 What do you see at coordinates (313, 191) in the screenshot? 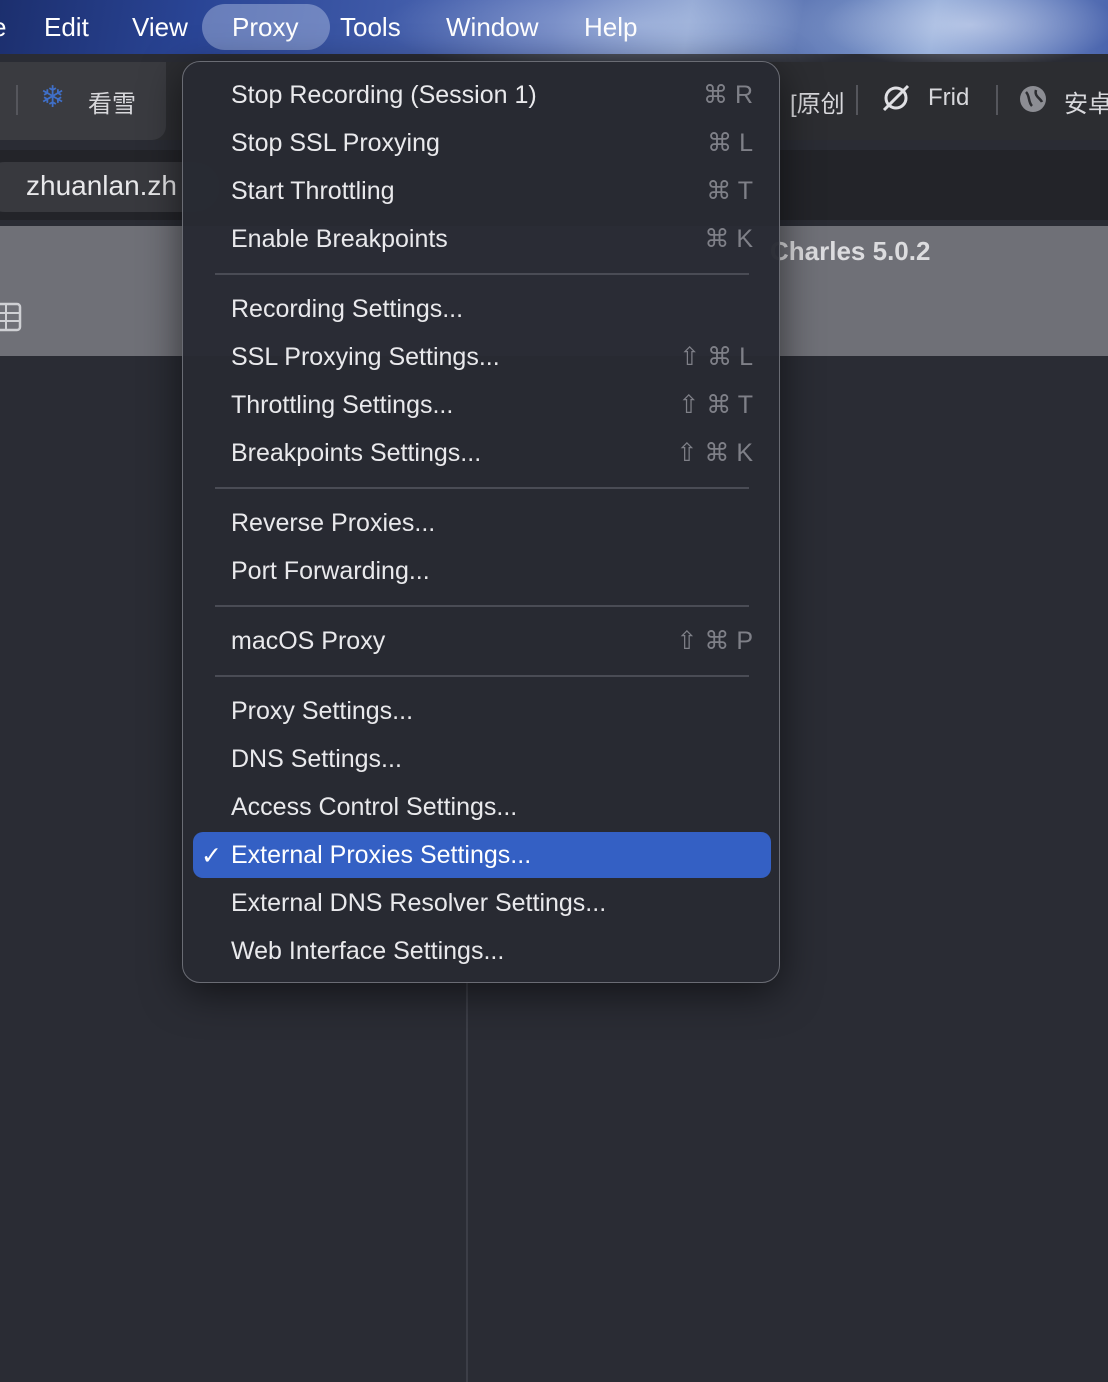
I see `menu-item-label: Start Throttling` at bounding box center [313, 191].